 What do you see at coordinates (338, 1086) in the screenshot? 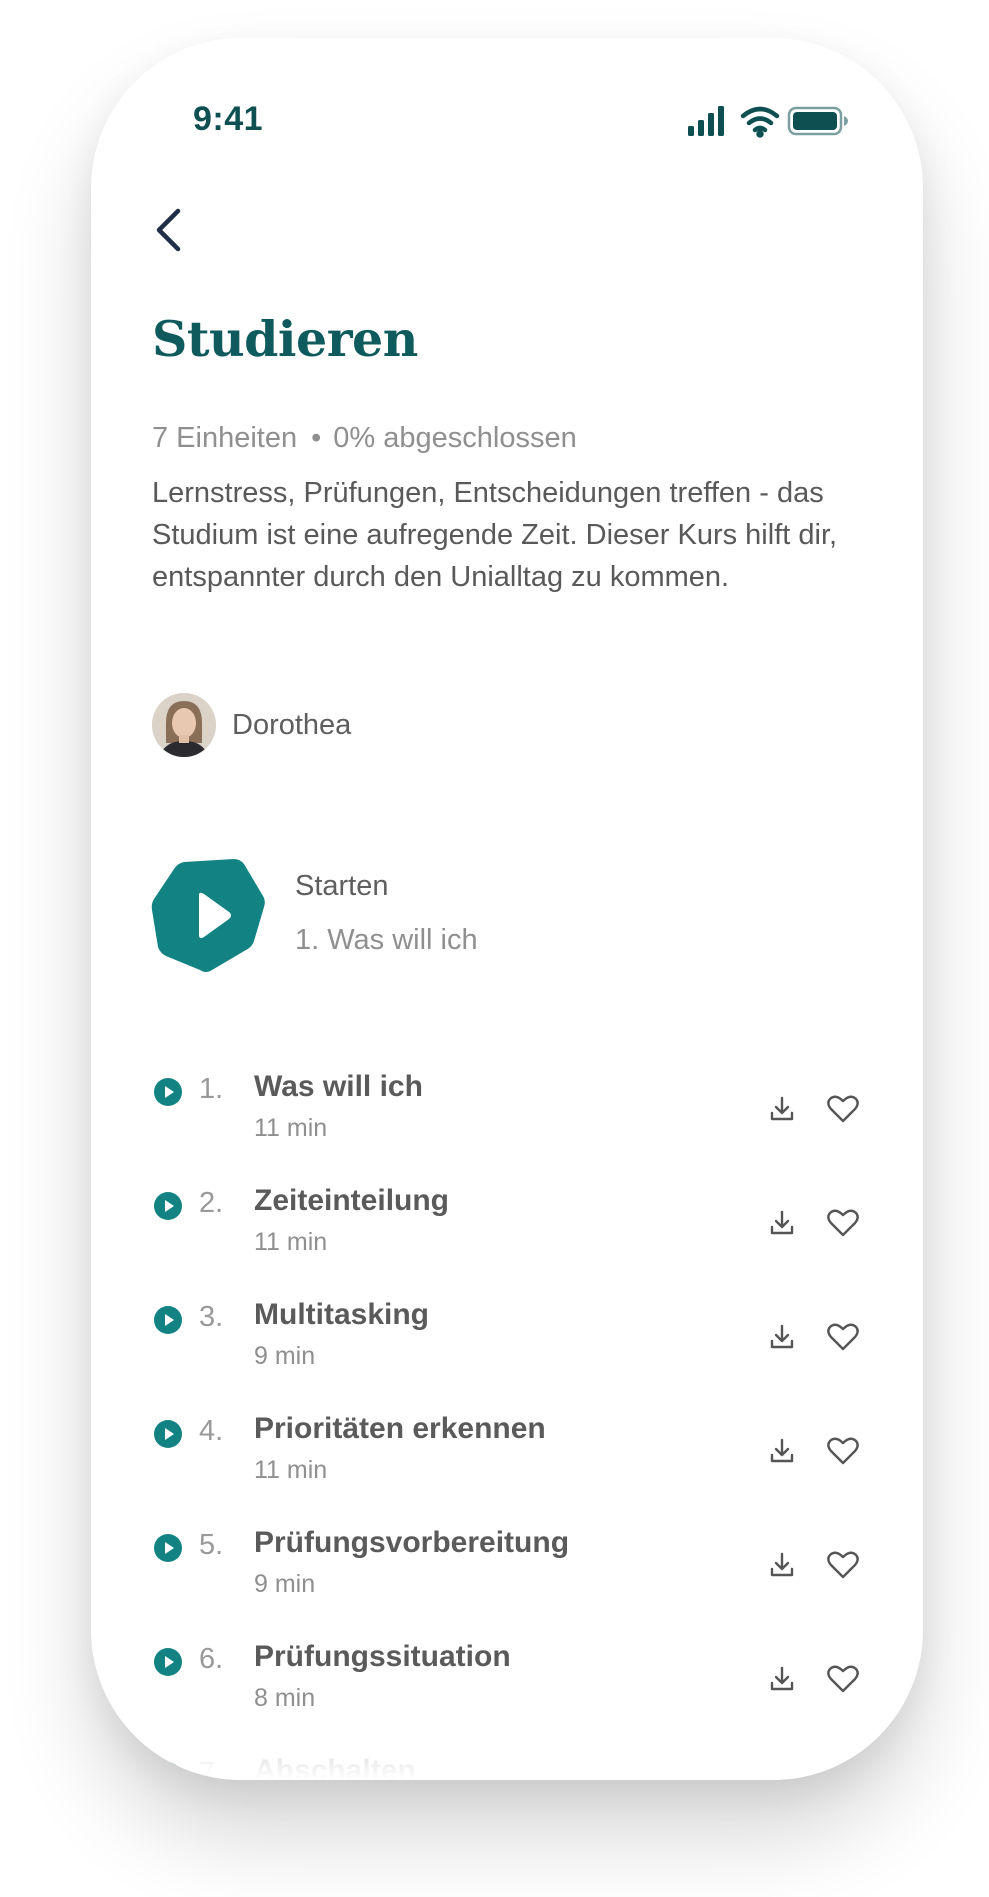
I see `unit-title: Was will ich` at bounding box center [338, 1086].